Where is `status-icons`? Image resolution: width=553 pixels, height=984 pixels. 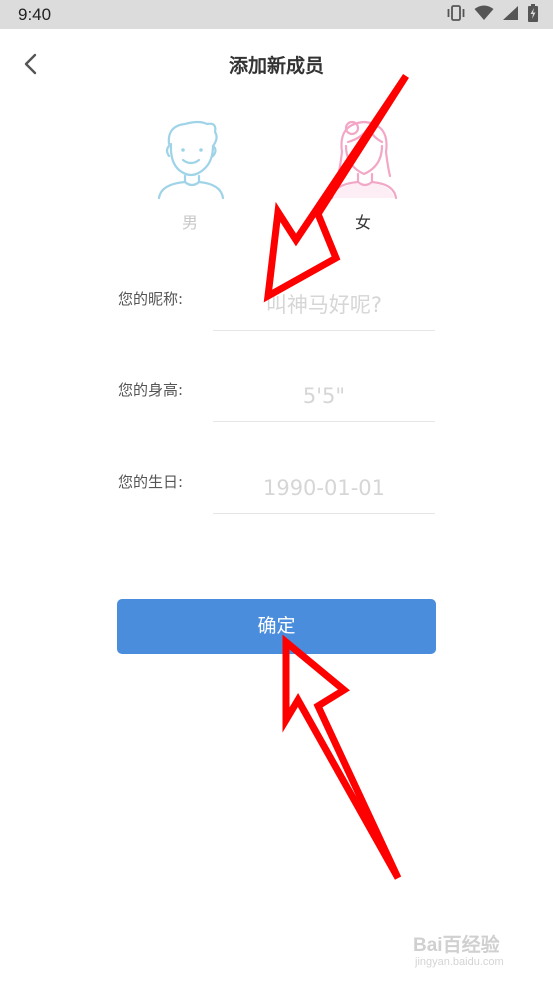
status-icons is located at coordinates (492, 15).